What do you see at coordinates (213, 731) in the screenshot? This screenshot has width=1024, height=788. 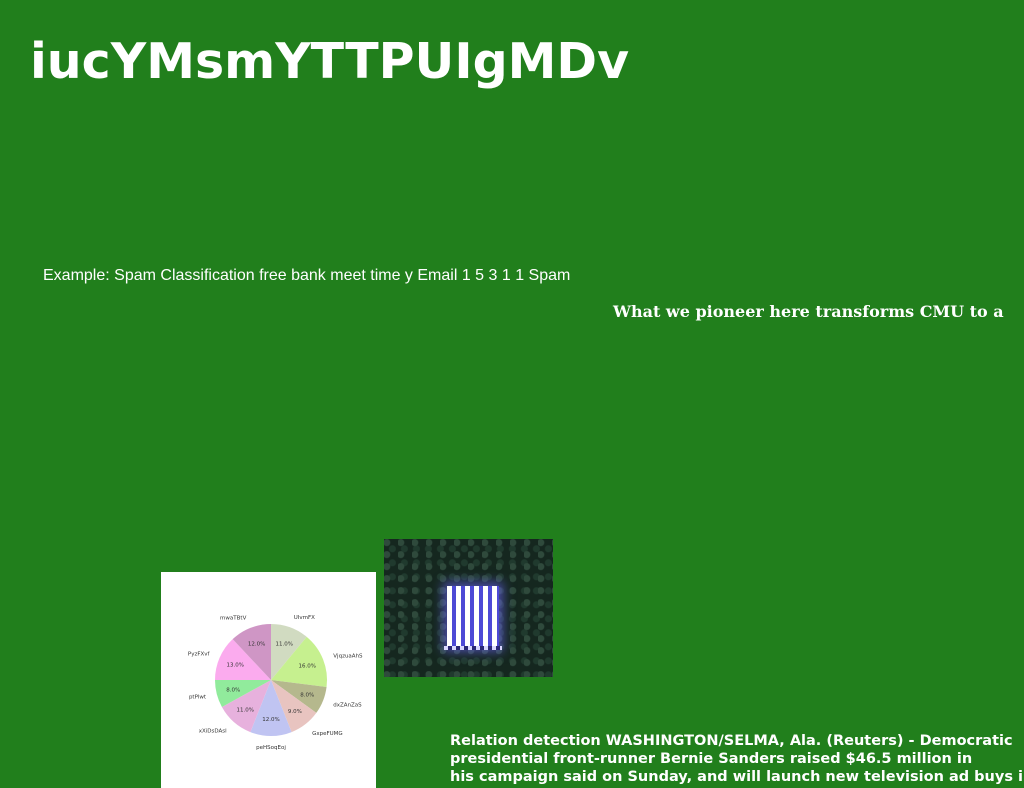 I see `pie-slice-label: xXiDsDAsl` at bounding box center [213, 731].